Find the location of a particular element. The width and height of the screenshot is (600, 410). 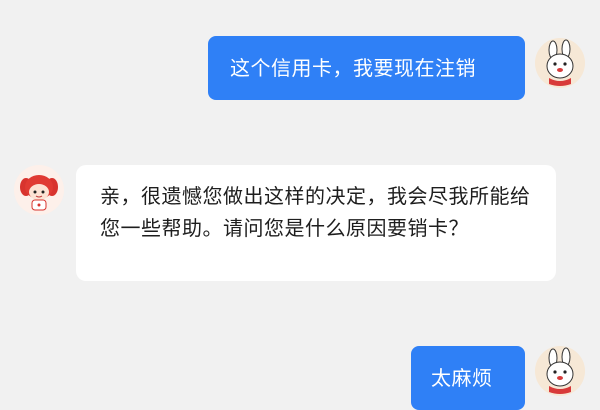

message-bubble-outgoing: 太麻烦 is located at coordinates (468, 378).